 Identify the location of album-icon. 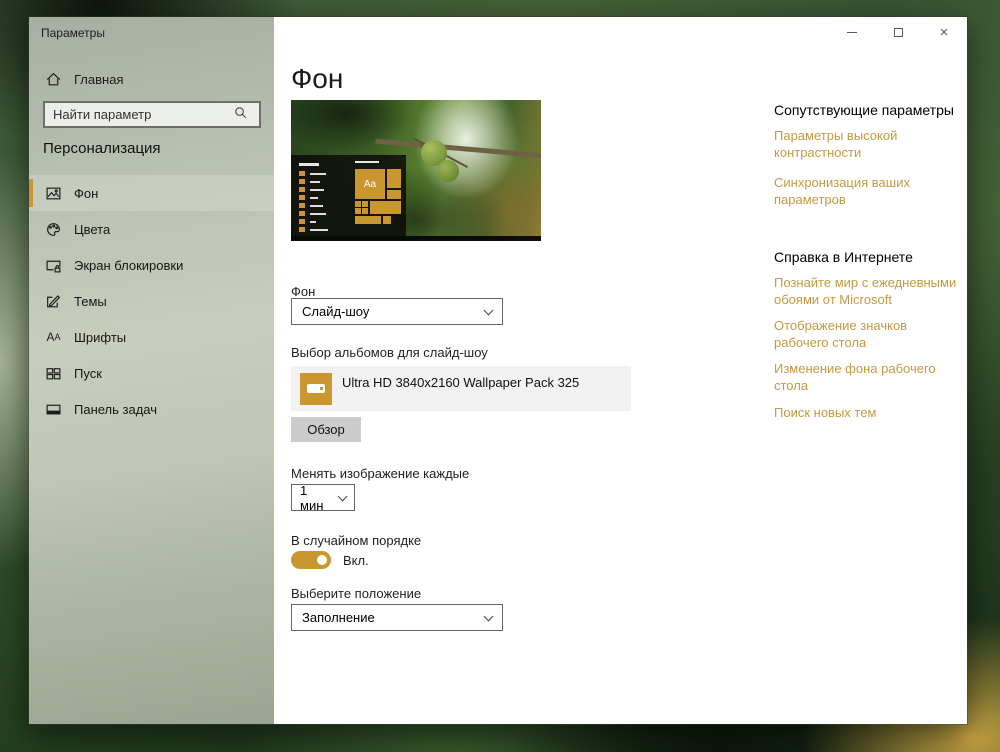
(316, 388).